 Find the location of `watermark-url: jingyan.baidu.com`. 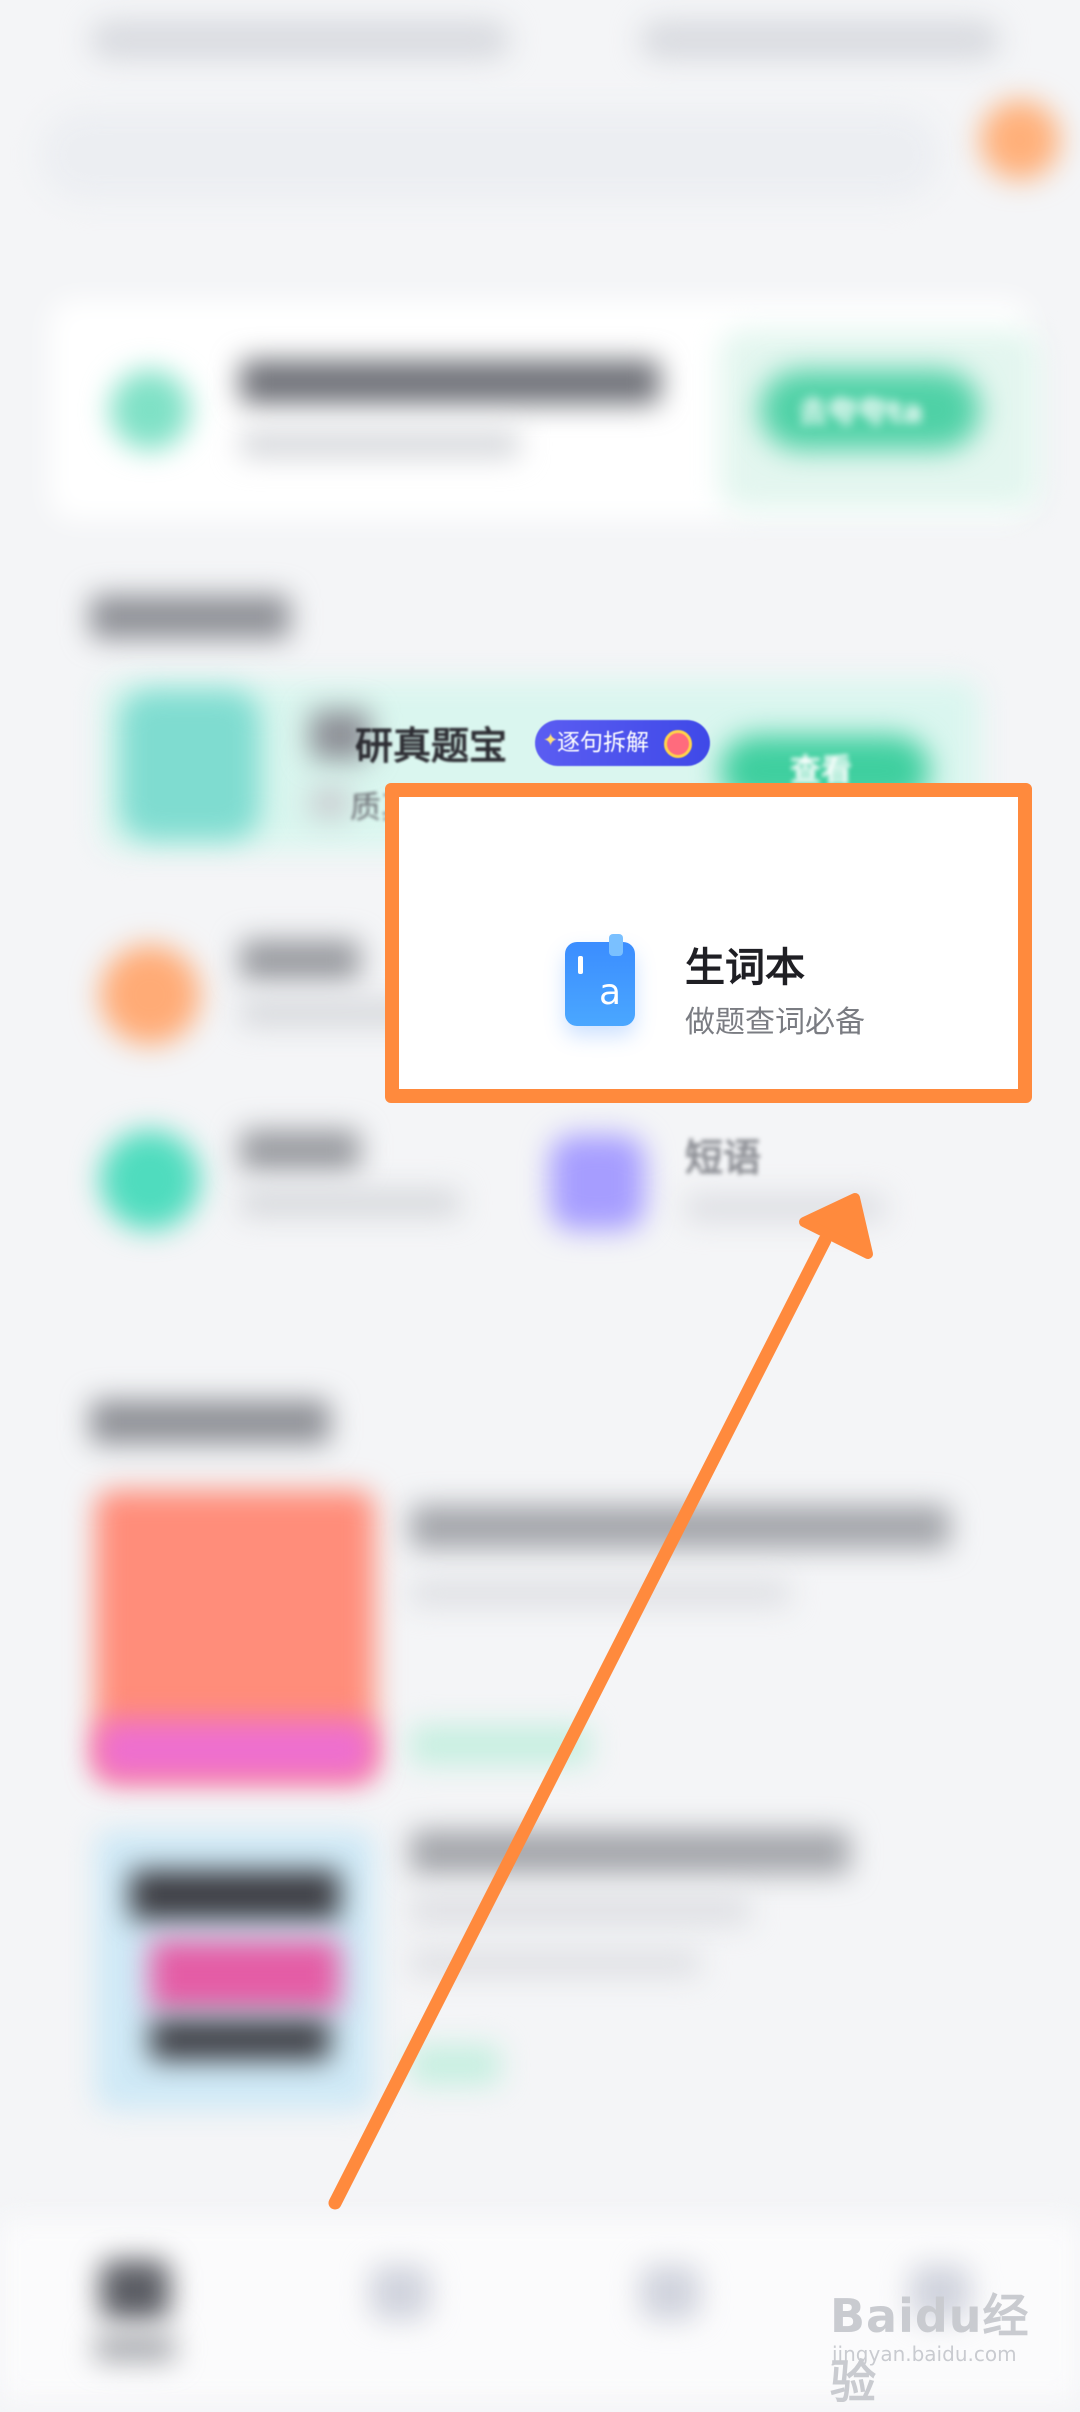

watermark-url: jingyan.baidu.com is located at coordinates (924, 2354).